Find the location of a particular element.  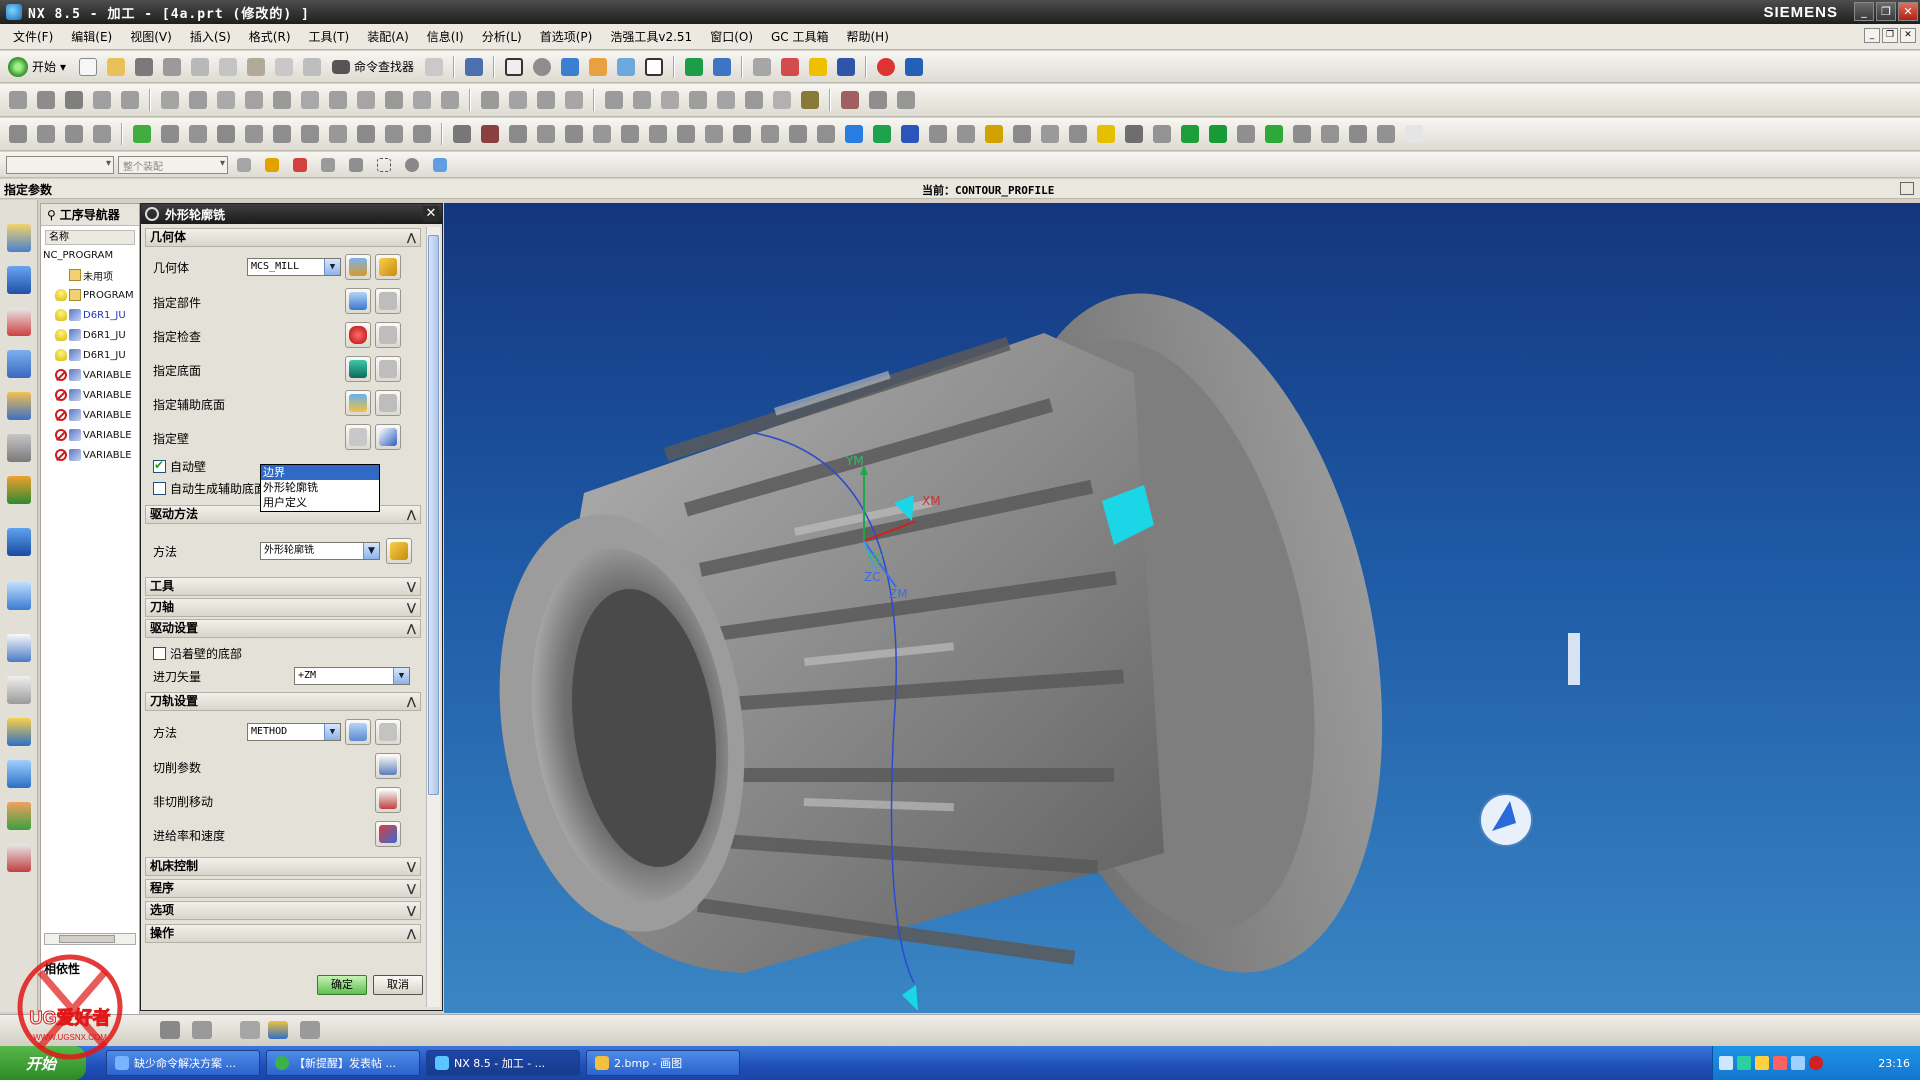

cylinder-button is located at coordinates (490, 134).